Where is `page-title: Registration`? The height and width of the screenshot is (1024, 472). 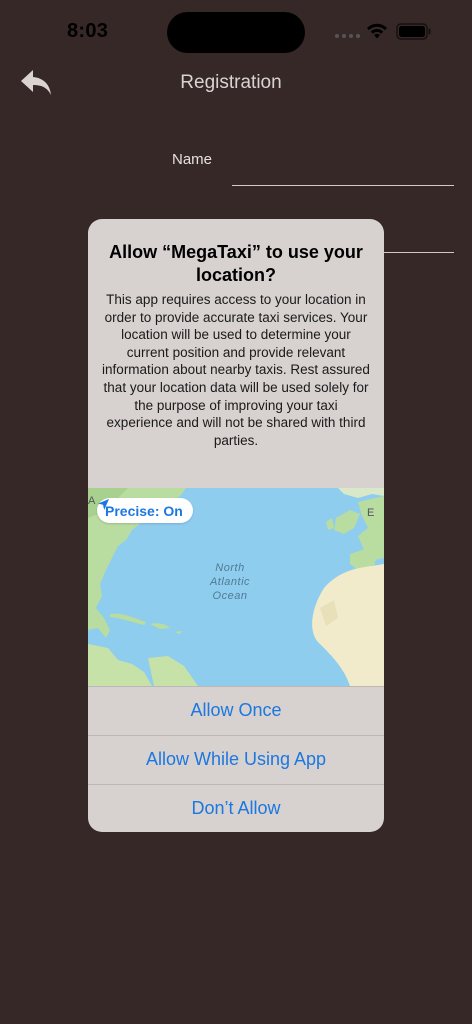
page-title: Registration is located at coordinates (231, 82).